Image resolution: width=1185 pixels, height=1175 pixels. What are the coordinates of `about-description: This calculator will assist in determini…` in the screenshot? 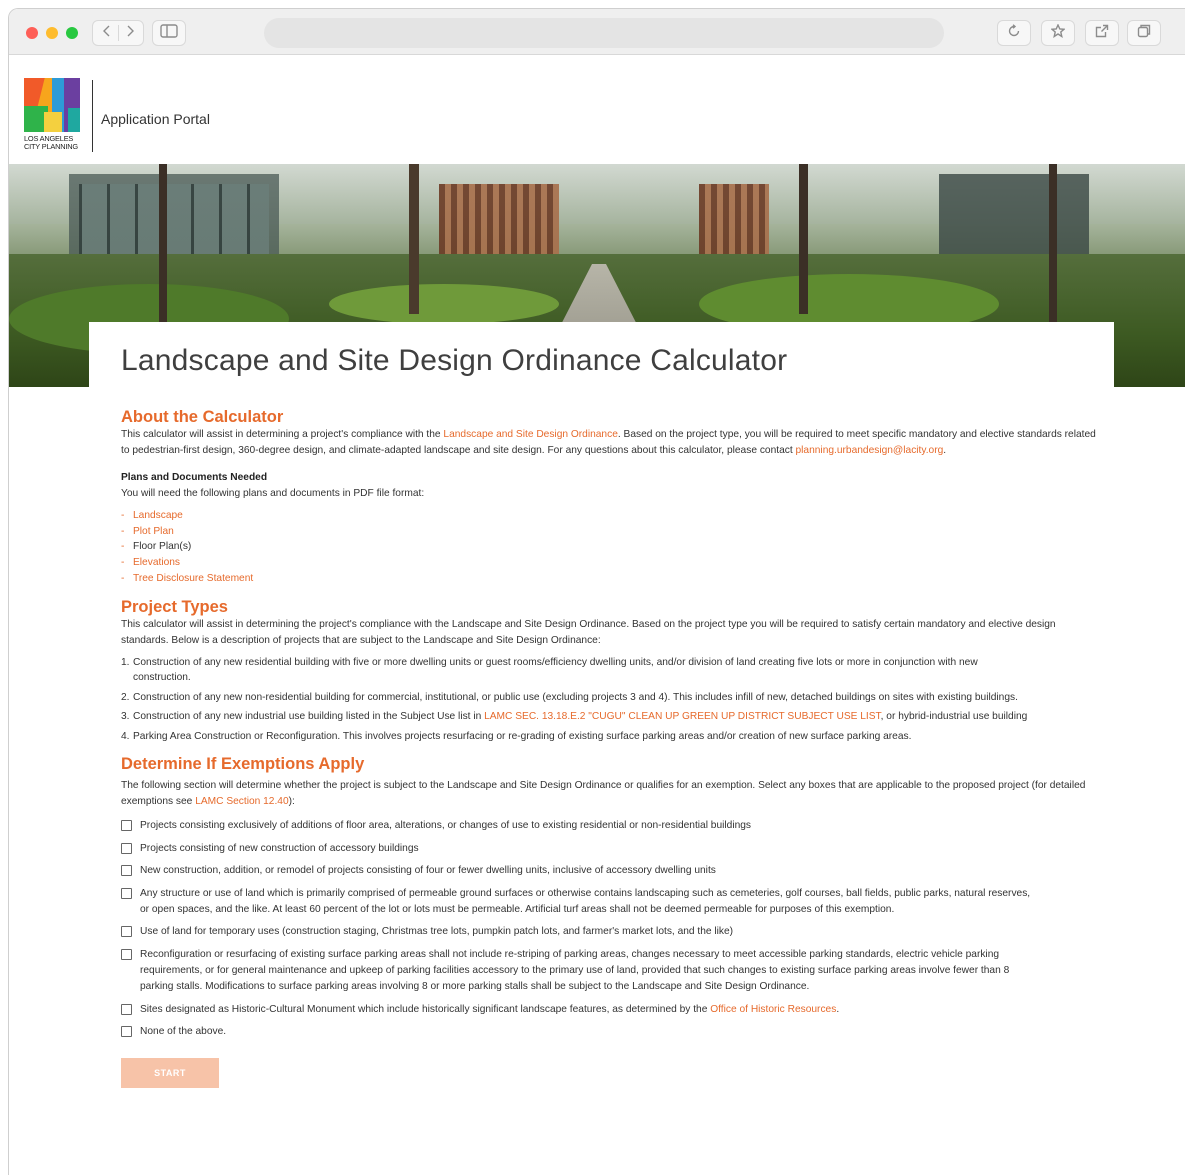 It's located at (608, 443).